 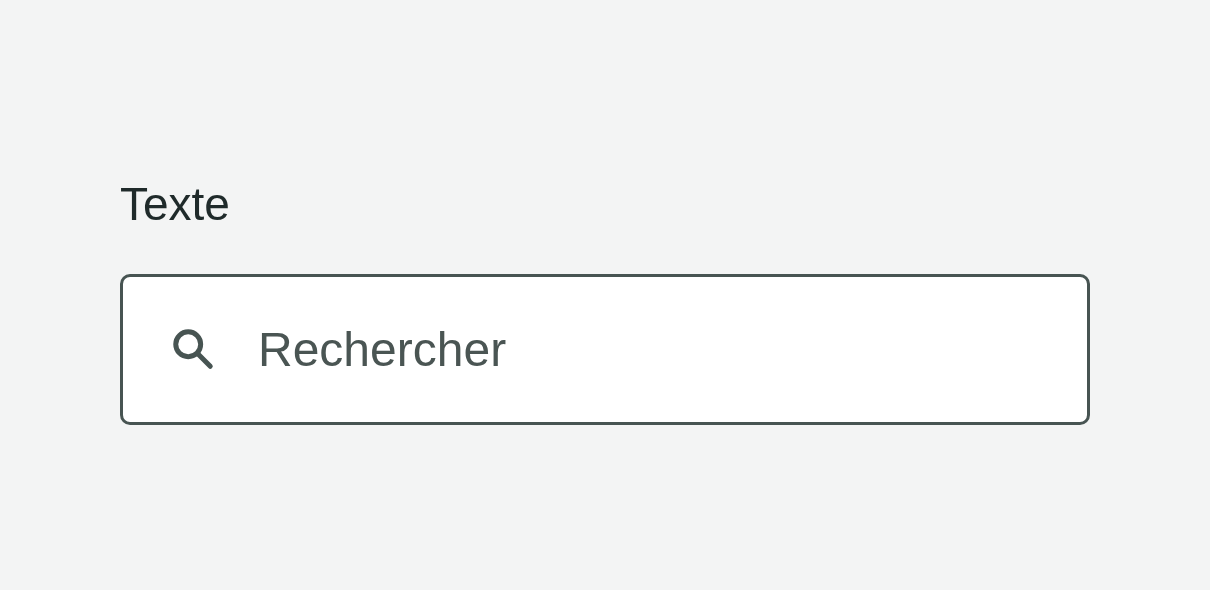 What do you see at coordinates (175, 204) in the screenshot?
I see `field-label: Texte` at bounding box center [175, 204].